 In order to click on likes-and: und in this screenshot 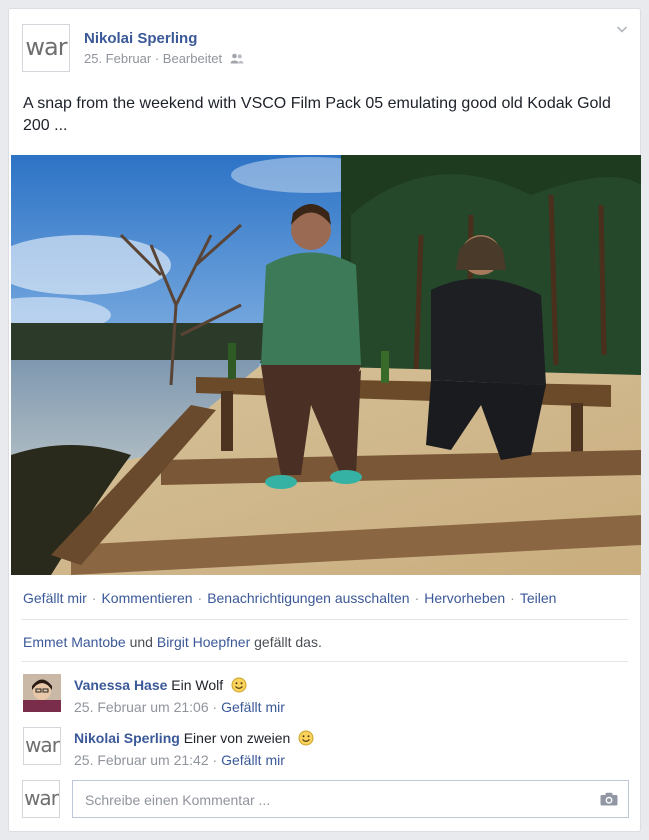, I will do `click(141, 642)`.